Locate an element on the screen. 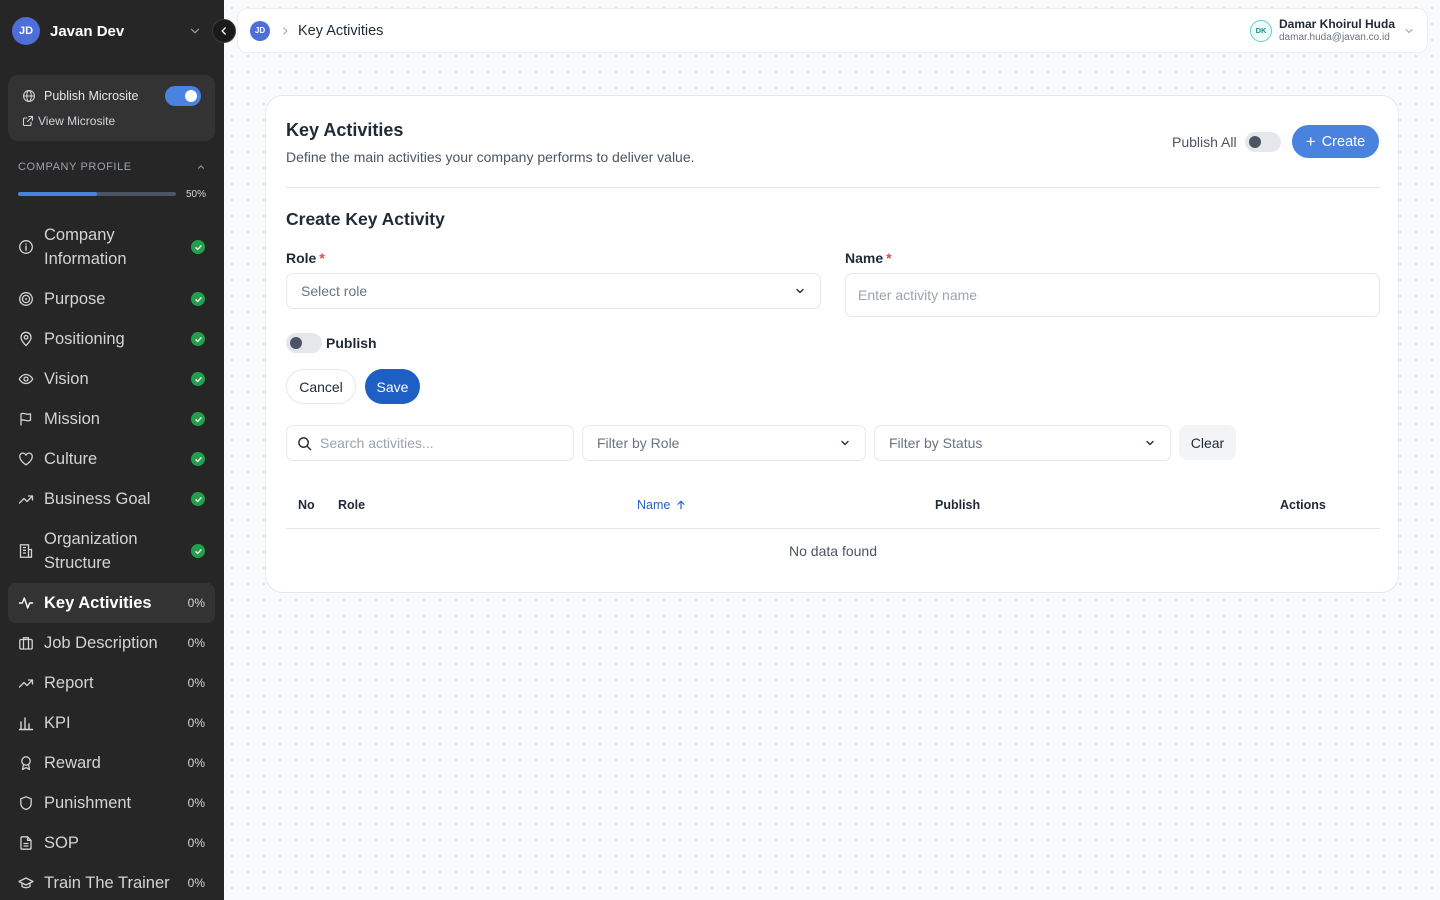 This screenshot has width=1440, height=900. user-name: Damar Khoirul Huda is located at coordinates (1336, 23).